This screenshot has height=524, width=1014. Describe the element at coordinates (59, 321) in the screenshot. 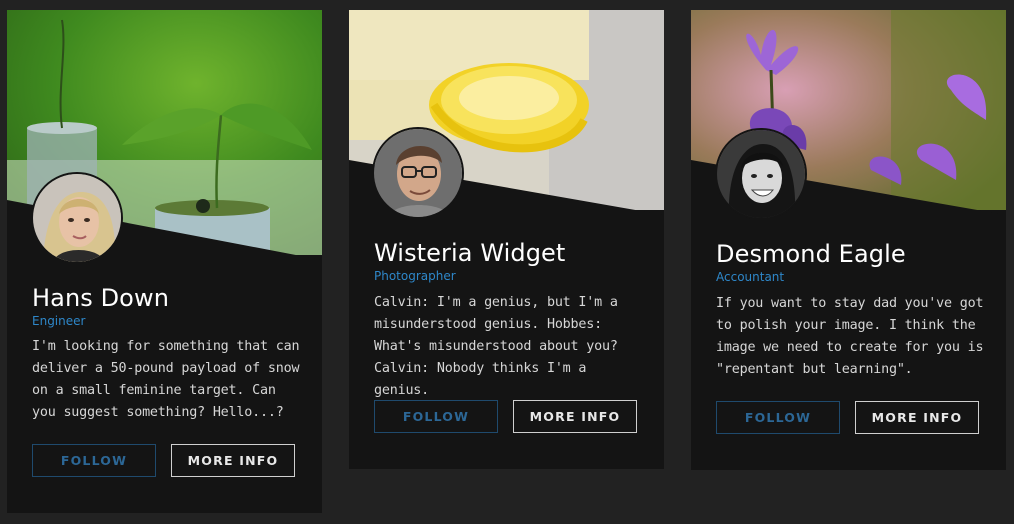

I see `profile-role: Engineer` at that location.